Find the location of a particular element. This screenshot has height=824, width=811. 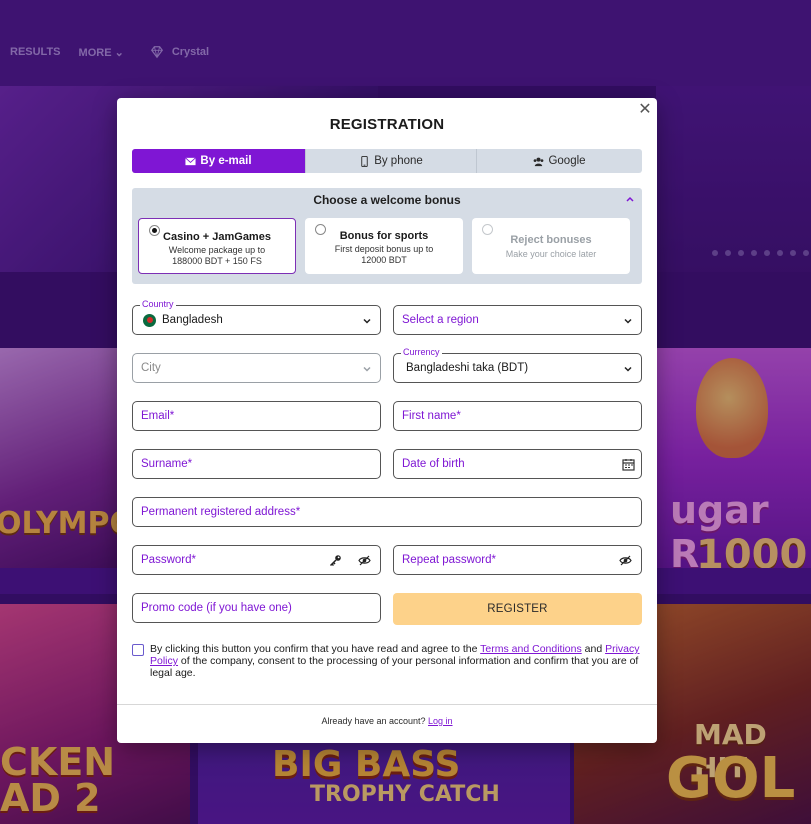

login-prompt: Already have an account? Log in is located at coordinates (387, 721).